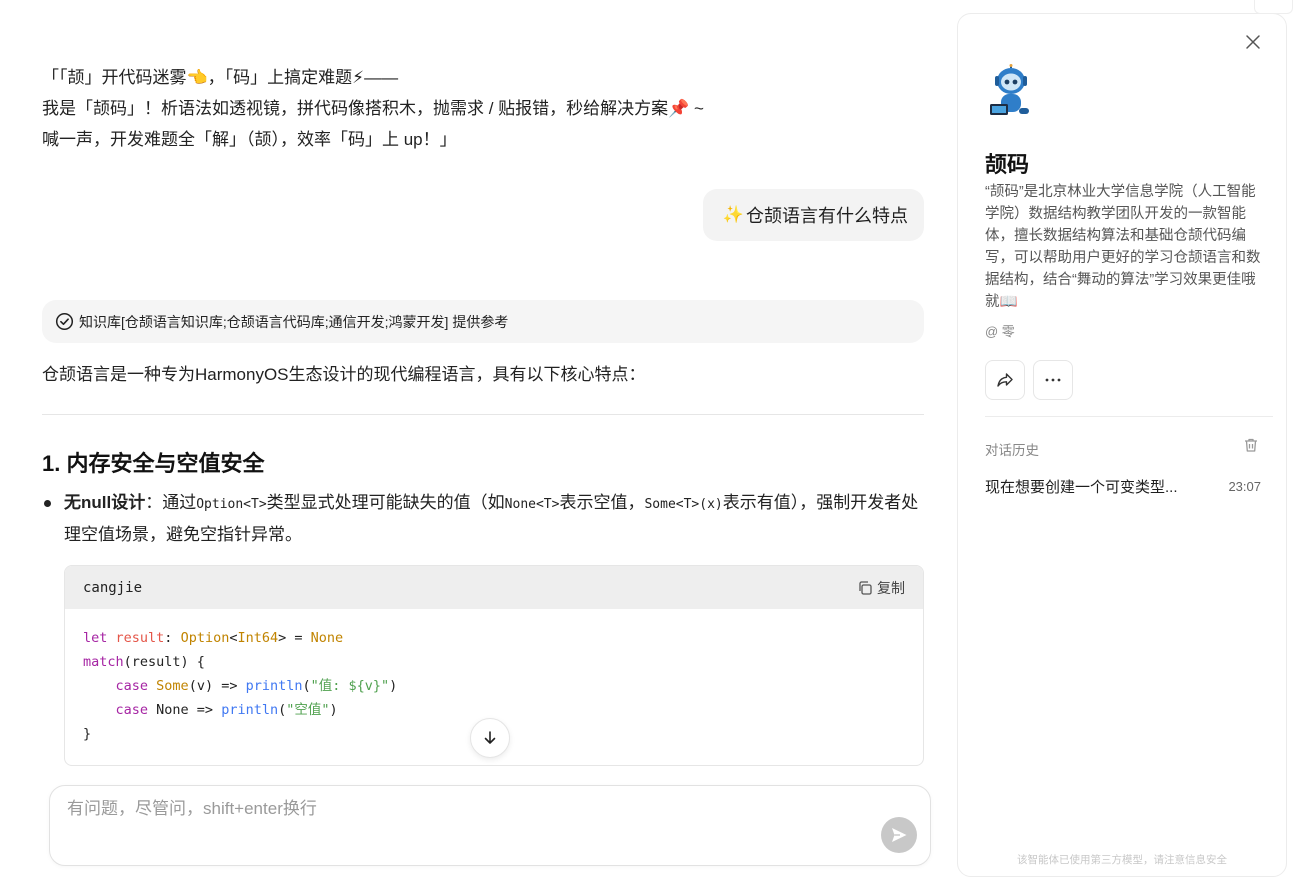  Describe the element at coordinates (144, 662) in the screenshot. I see `code-line: match(result) {` at that location.